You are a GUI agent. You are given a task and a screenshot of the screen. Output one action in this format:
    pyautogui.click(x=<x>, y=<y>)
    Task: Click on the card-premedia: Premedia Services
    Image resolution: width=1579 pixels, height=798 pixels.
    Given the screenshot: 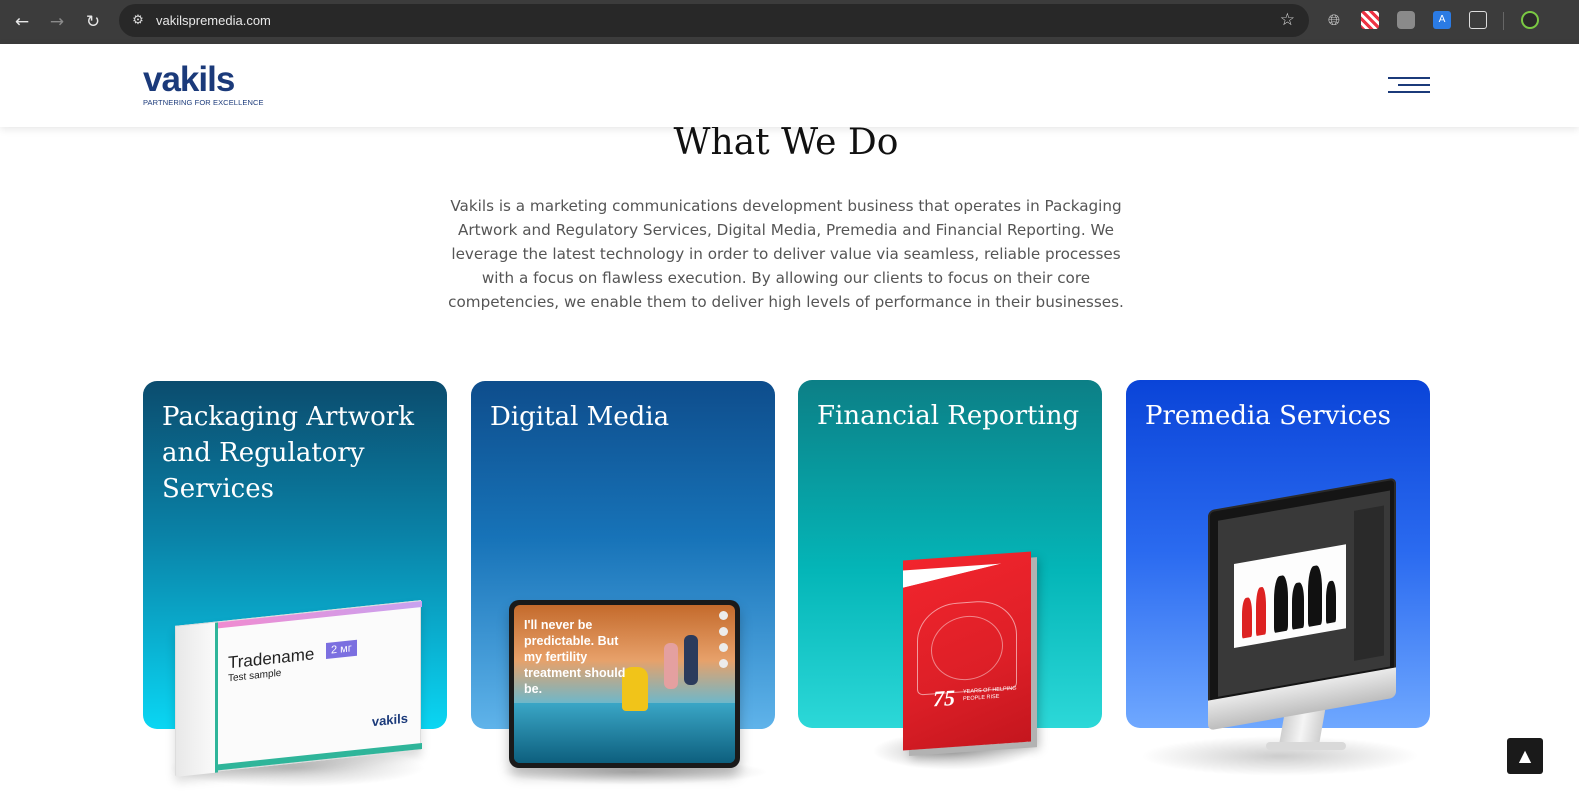 What is the action you would take?
    pyautogui.click(x=1278, y=578)
    